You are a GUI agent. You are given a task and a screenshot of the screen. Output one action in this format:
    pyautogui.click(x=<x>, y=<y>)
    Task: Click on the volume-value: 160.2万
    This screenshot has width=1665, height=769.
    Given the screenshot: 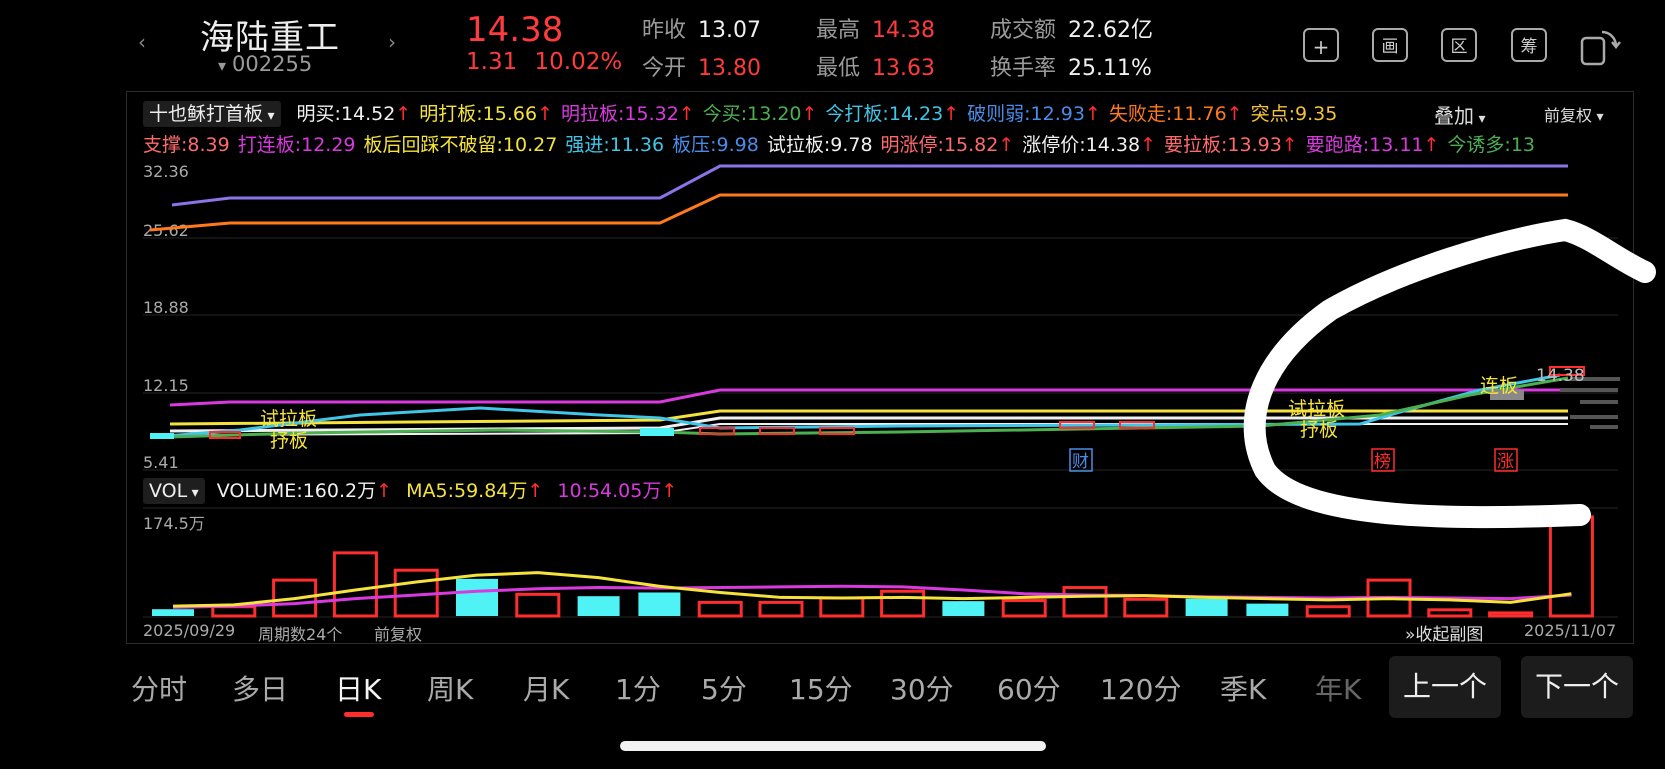 What is the action you would take?
    pyautogui.click(x=339, y=491)
    